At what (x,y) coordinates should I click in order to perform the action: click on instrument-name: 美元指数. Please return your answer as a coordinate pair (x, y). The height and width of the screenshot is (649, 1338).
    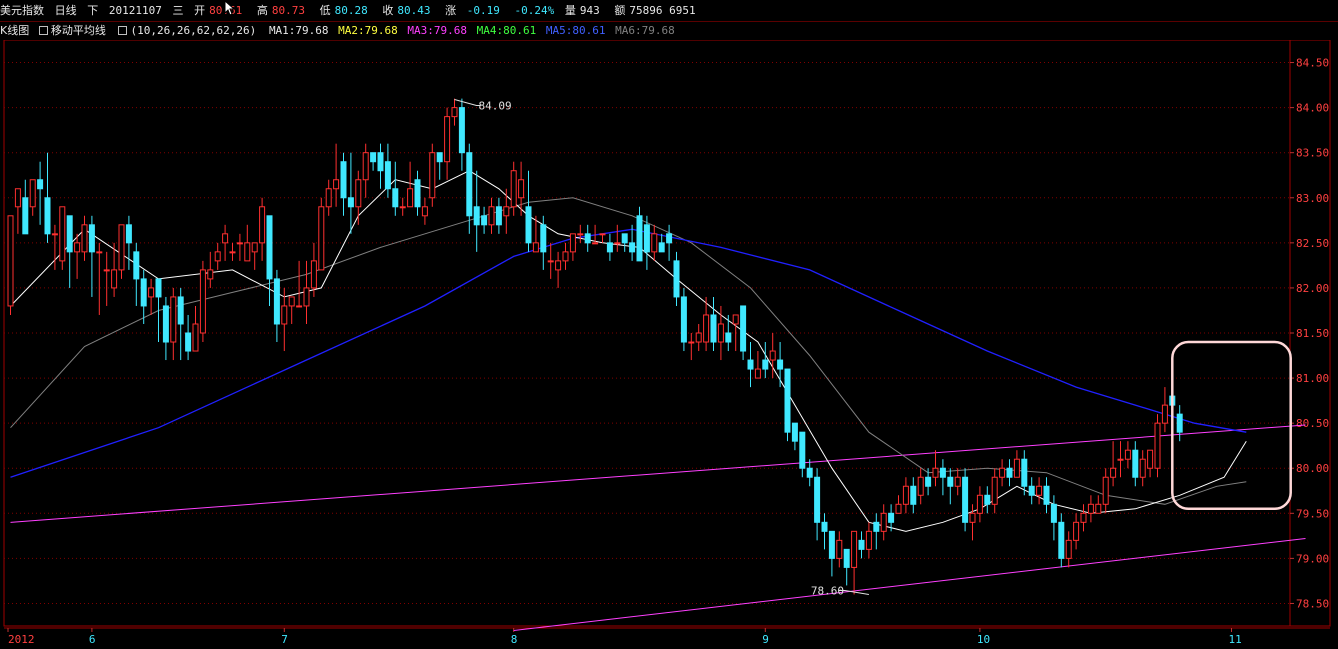
    Looking at the image, I should click on (22, 10).